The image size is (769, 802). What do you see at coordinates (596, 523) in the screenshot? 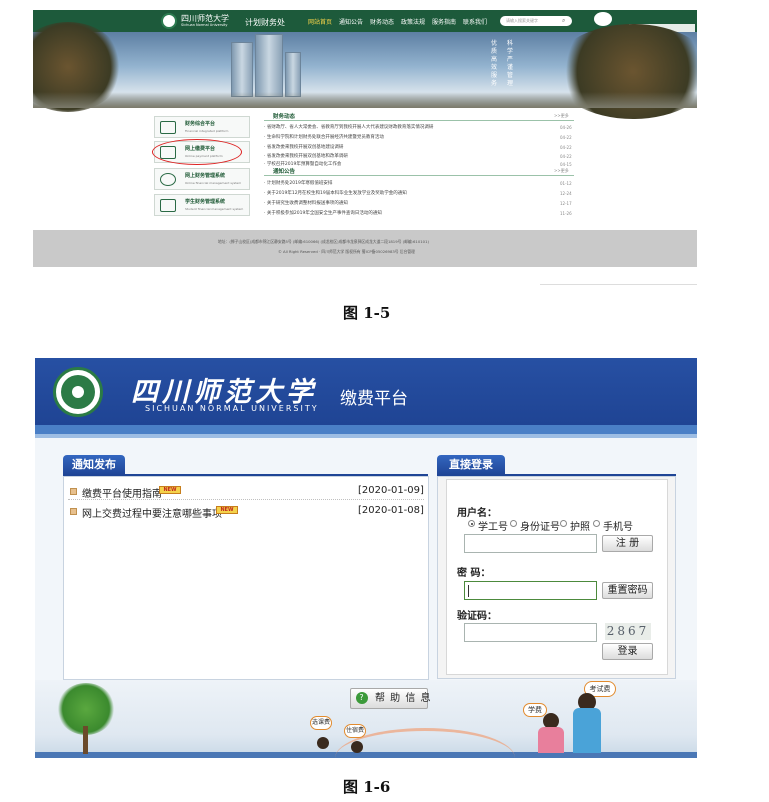
I see `radio-phone` at bounding box center [596, 523].